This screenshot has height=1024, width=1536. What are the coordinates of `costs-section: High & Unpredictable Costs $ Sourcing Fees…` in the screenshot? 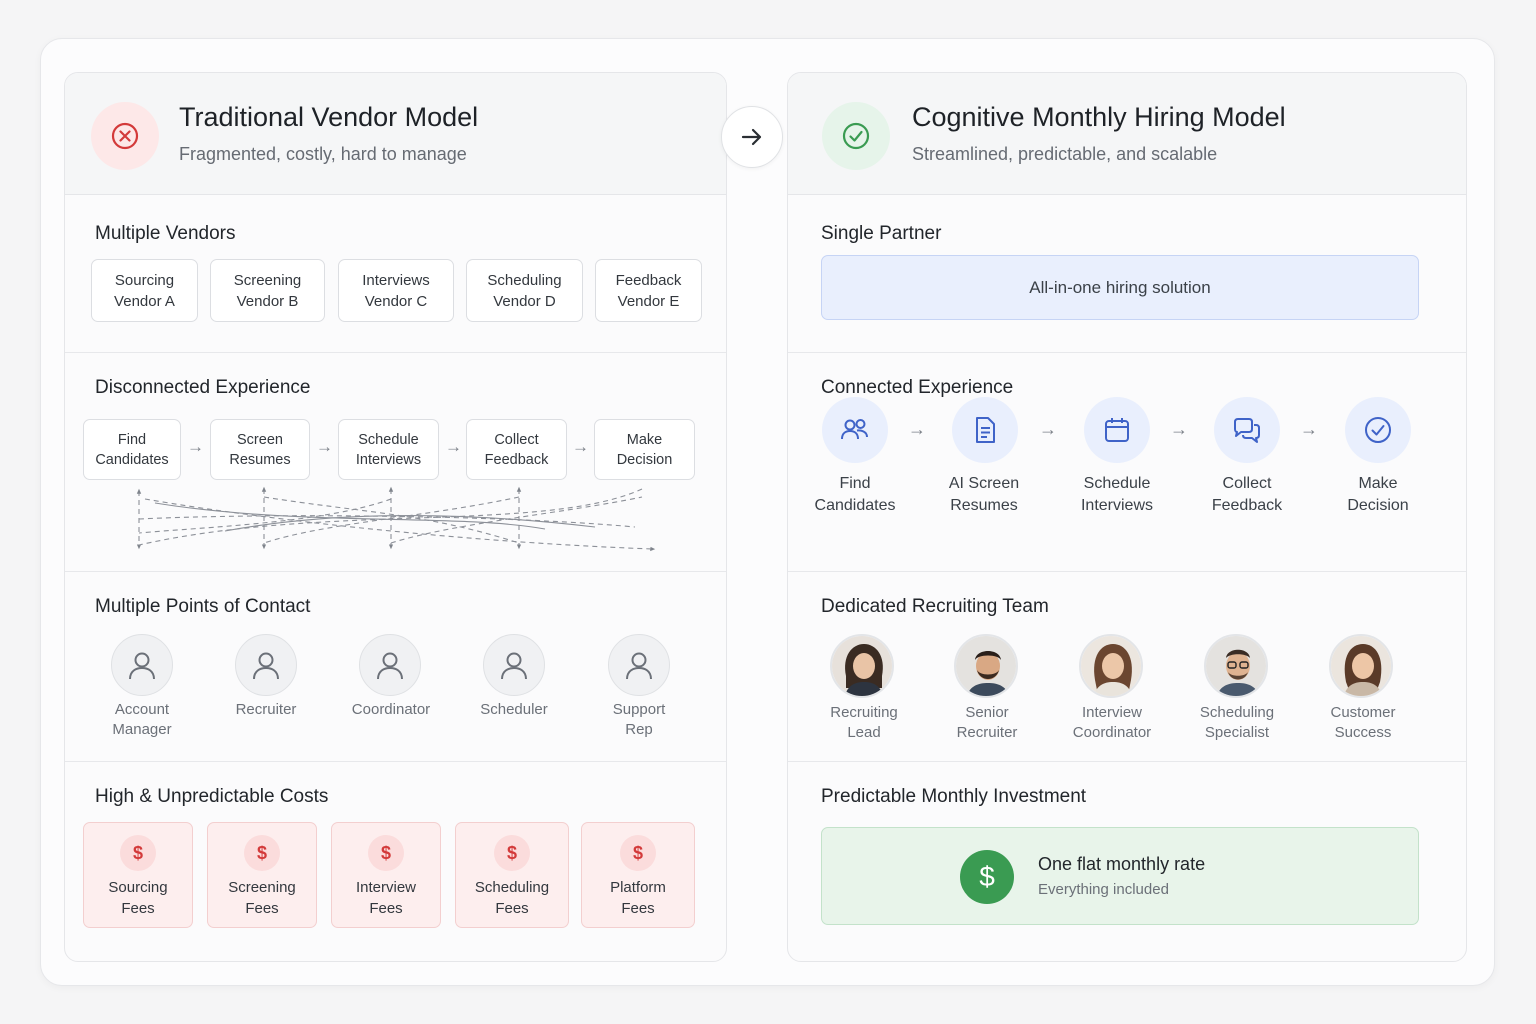 It's located at (395, 861).